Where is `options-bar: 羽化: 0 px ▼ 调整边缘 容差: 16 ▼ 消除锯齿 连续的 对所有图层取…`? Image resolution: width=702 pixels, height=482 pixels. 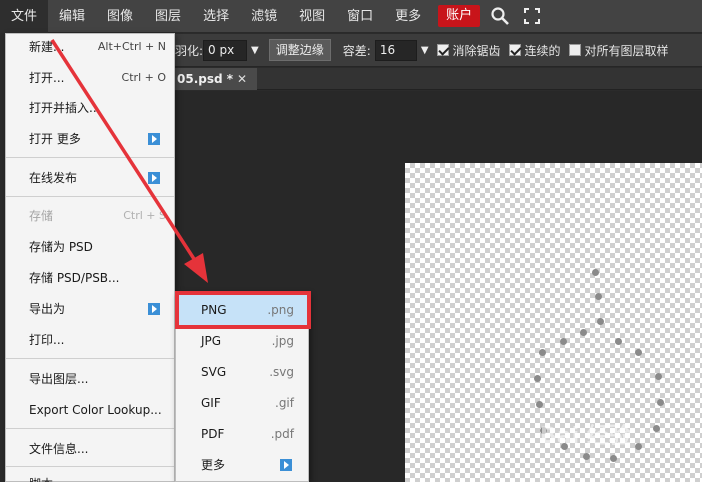
options-bar: 羽化: 0 px ▼ 调整边缘 容差: 16 ▼ 消除锯齿 连续的 对所有图层取… is located at coordinates (438, 50).